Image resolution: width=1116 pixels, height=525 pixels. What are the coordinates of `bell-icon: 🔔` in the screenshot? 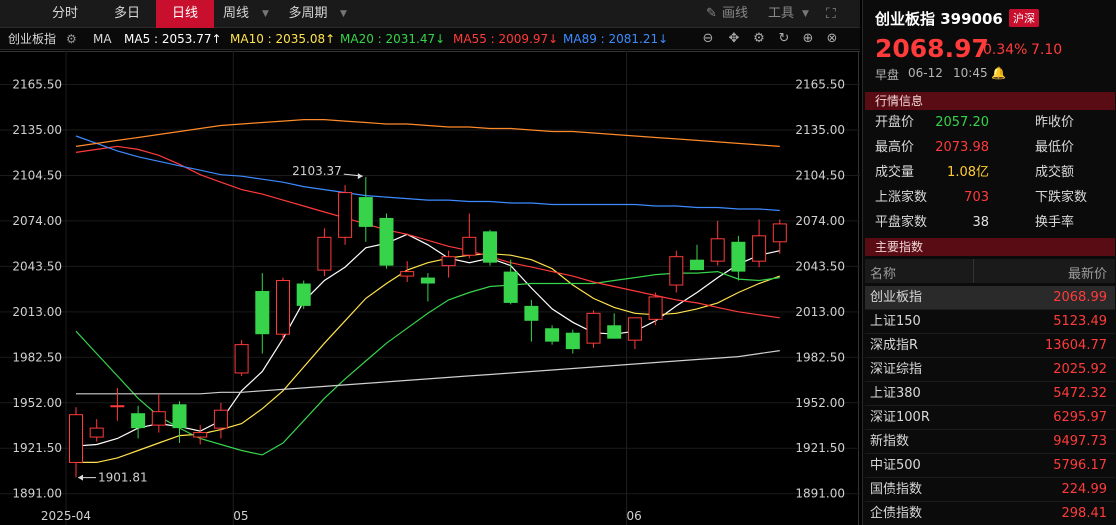 It's located at (998, 73).